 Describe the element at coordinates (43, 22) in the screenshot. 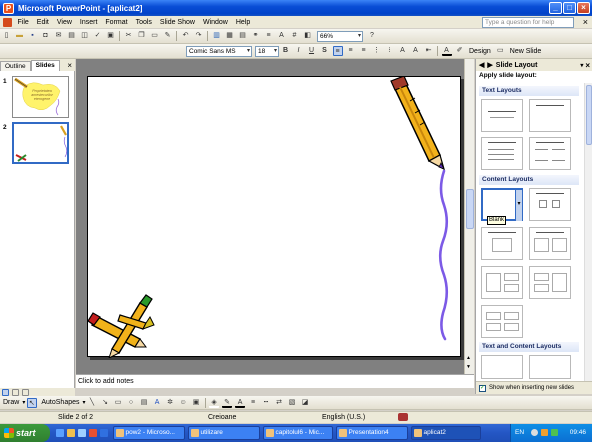

I see `menu-edit: Edit` at that location.